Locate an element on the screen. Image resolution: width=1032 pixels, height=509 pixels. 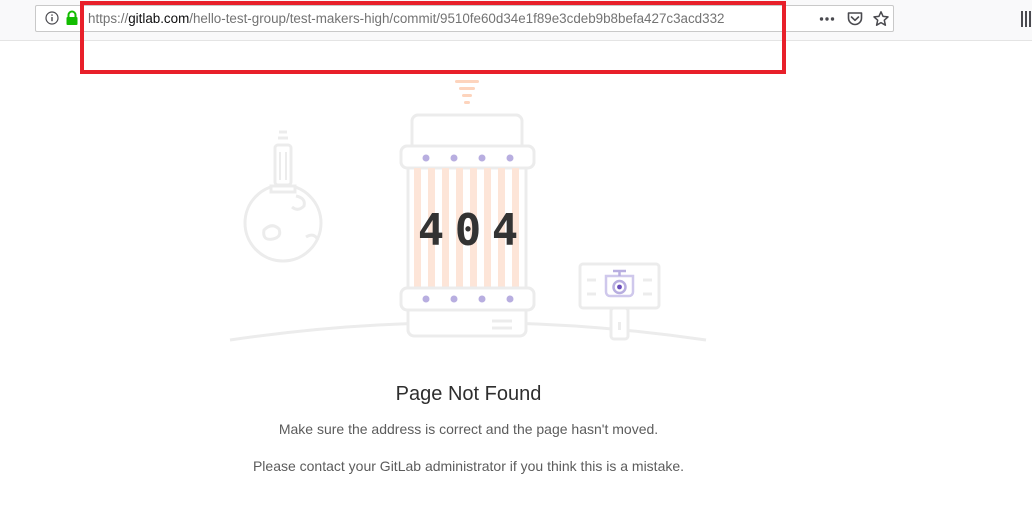
error-code: 4 0 4 is located at coordinates (468, 230).